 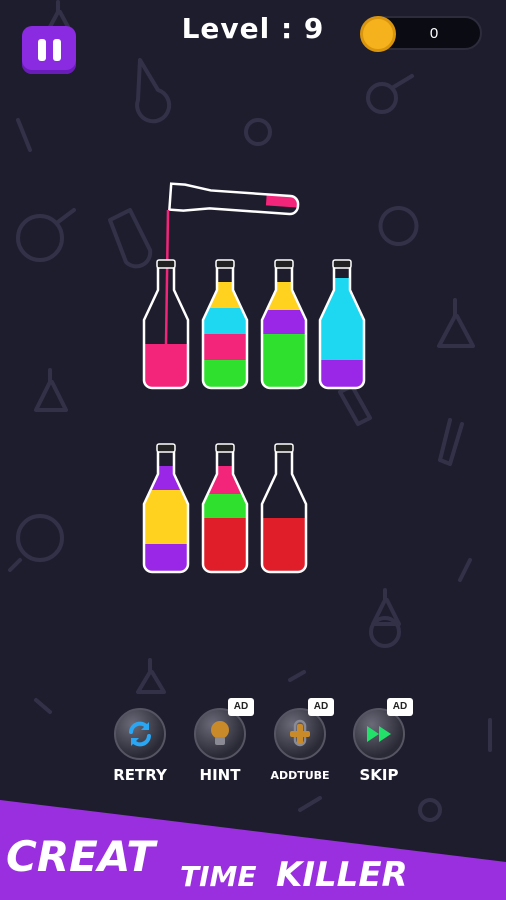 What do you see at coordinates (342, 875) in the screenshot?
I see `banner-word-killer: KILLER` at bounding box center [342, 875].